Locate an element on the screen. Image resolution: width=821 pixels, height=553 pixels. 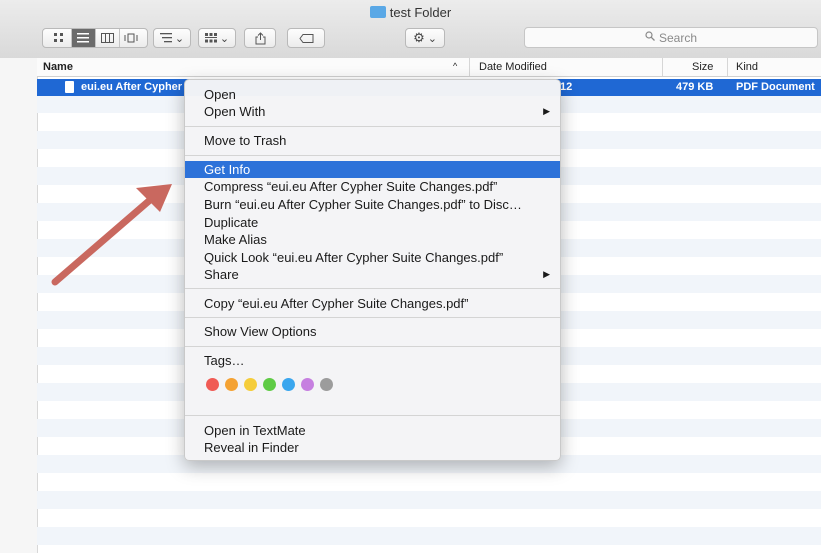
group-grid-icon is located at coordinates (210, 37).